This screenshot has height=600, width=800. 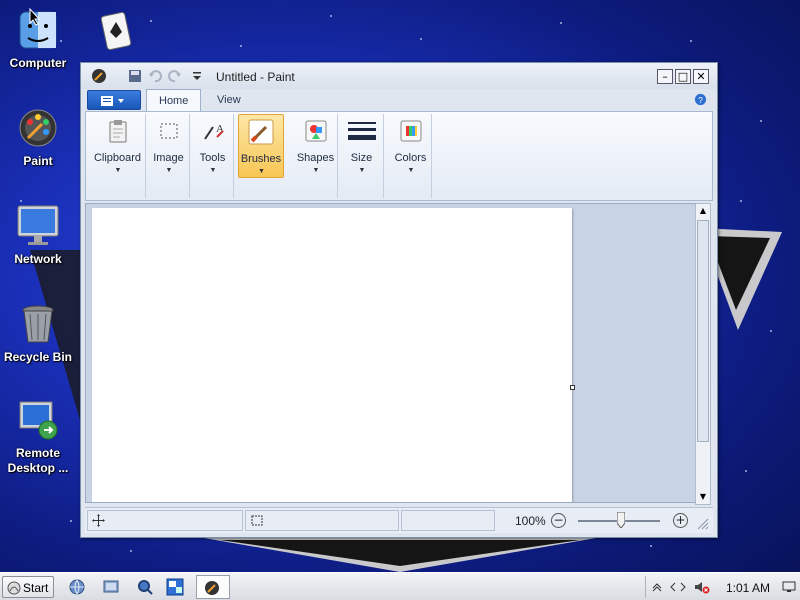 I want to click on selection-size-icon, so click(x=257, y=520).